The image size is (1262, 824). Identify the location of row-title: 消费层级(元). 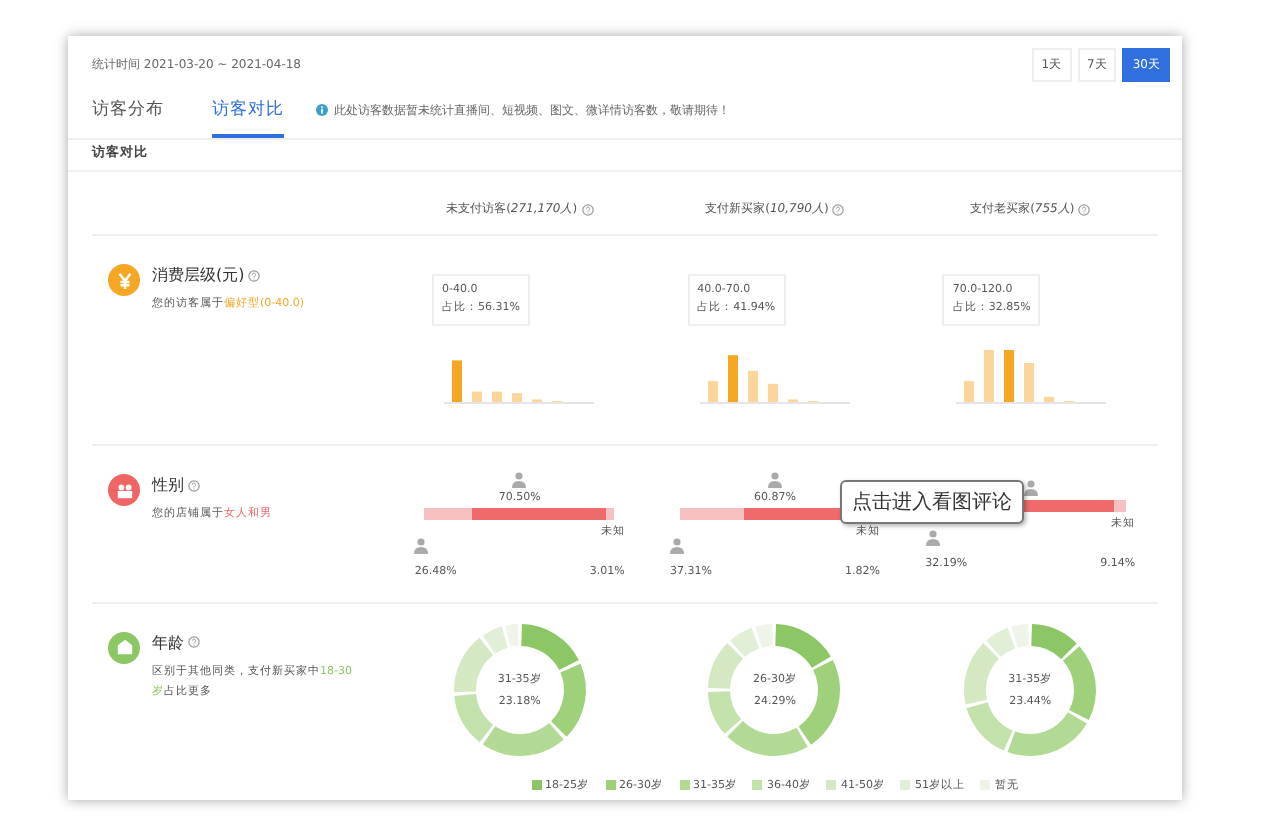
(198, 275).